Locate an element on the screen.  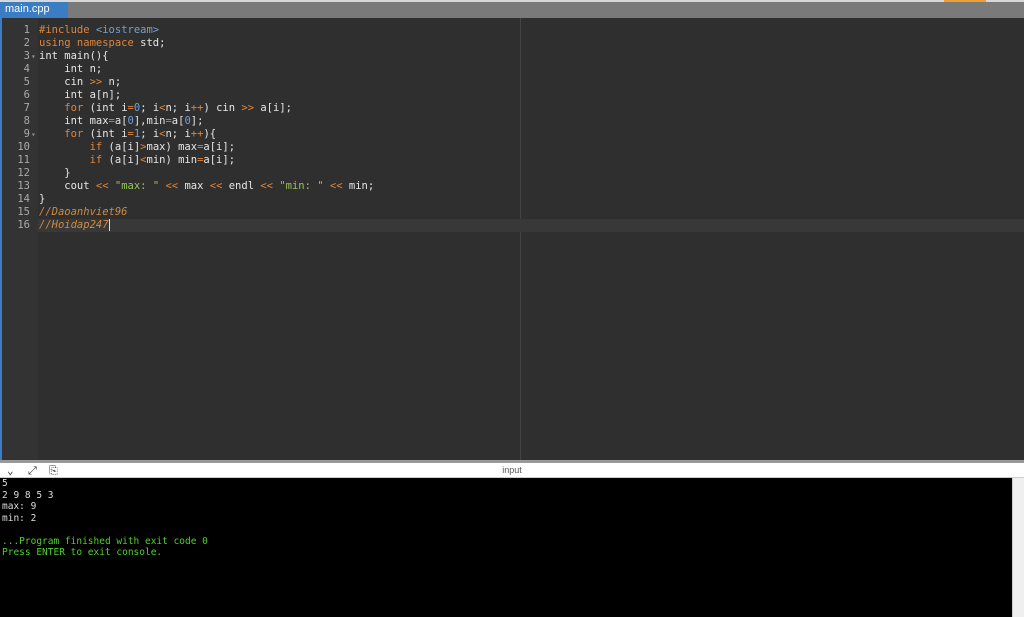
line-number: 9 is located at coordinates (26, 134).